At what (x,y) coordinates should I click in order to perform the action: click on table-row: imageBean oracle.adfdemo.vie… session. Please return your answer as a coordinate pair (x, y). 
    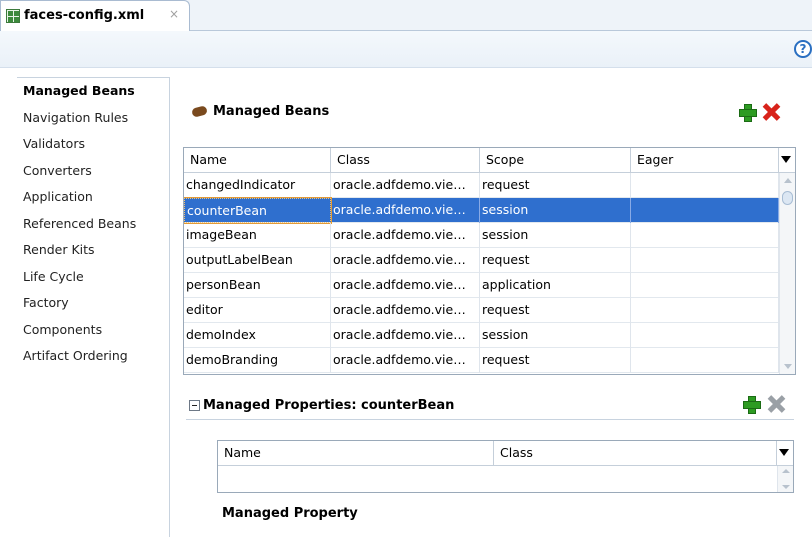
    Looking at the image, I should click on (481, 235).